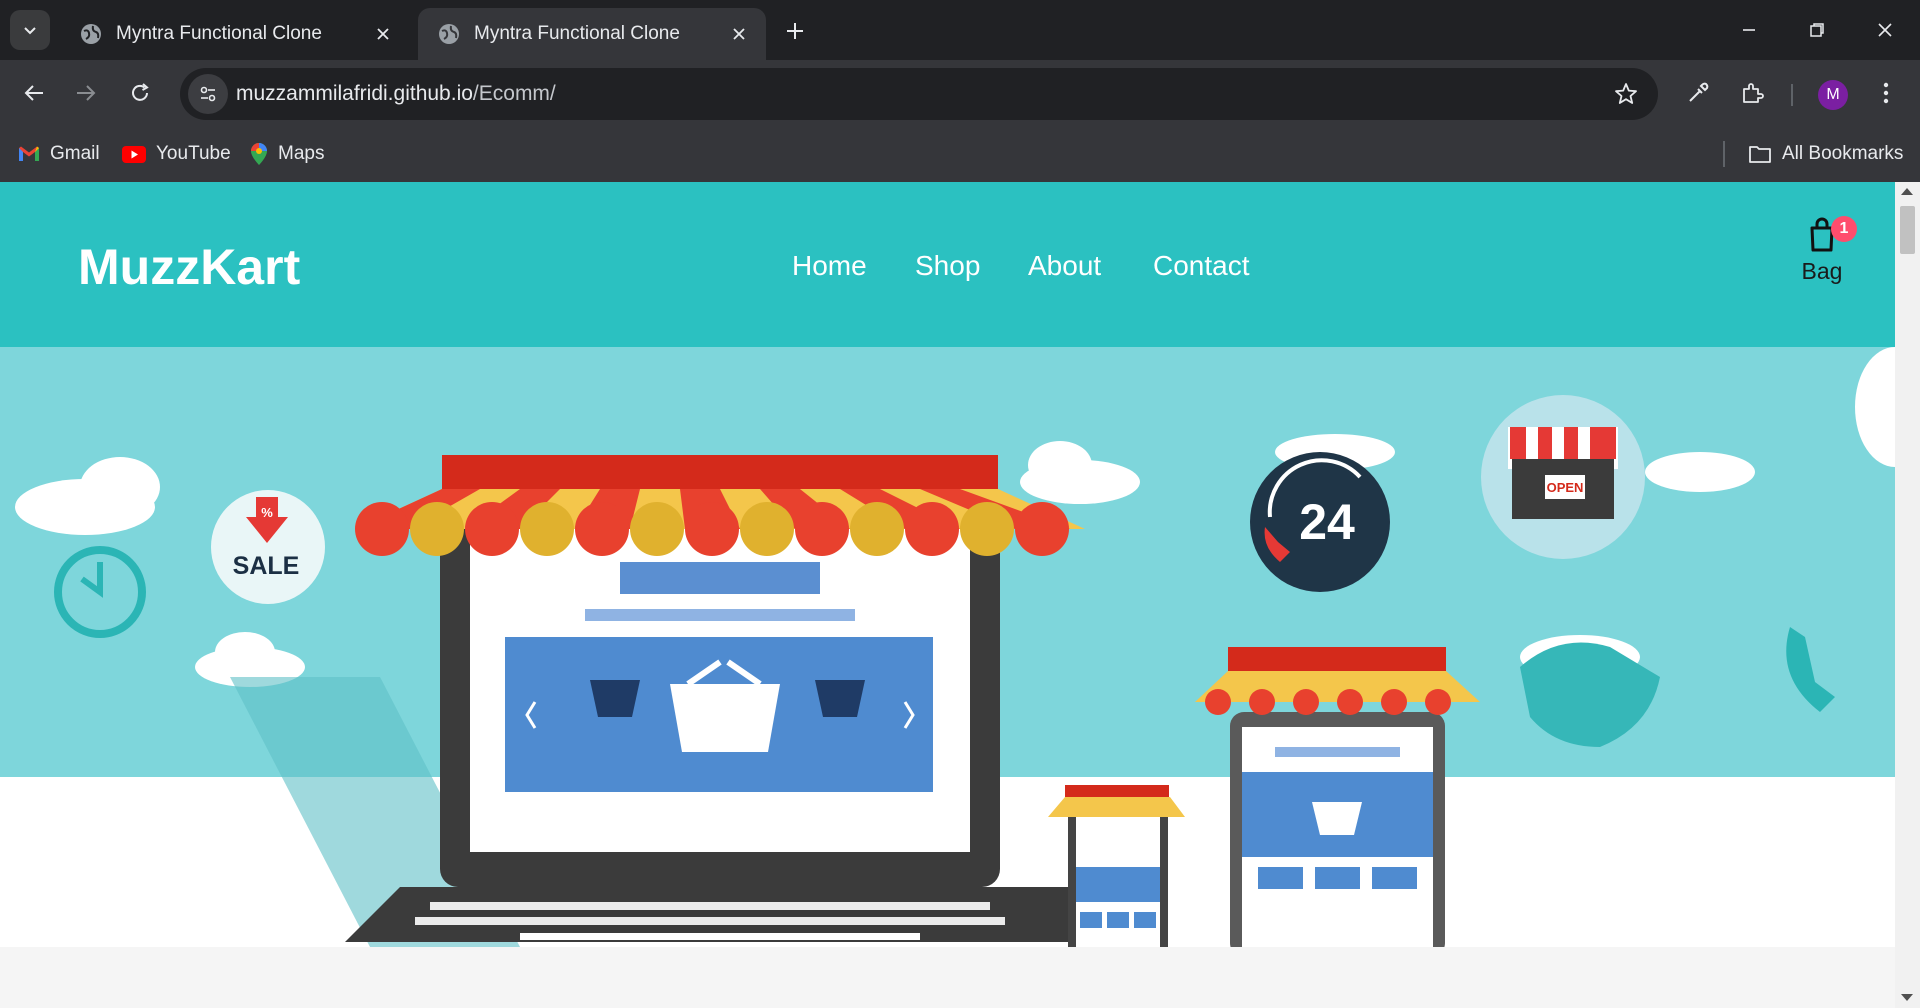 The width and height of the screenshot is (1920, 1008). I want to click on open-shop-graphic: OPEN, so click(1563, 477).